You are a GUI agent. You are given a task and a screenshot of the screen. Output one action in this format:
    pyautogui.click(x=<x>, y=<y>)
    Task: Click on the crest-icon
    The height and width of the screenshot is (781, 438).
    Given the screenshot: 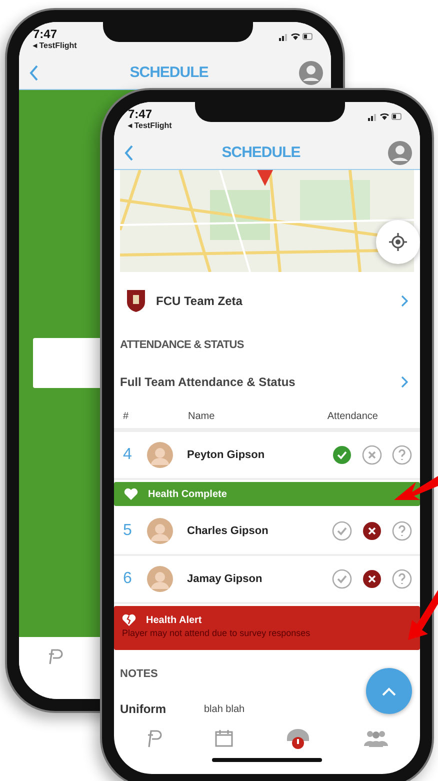 What is the action you would take?
    pyautogui.click(x=136, y=301)
    